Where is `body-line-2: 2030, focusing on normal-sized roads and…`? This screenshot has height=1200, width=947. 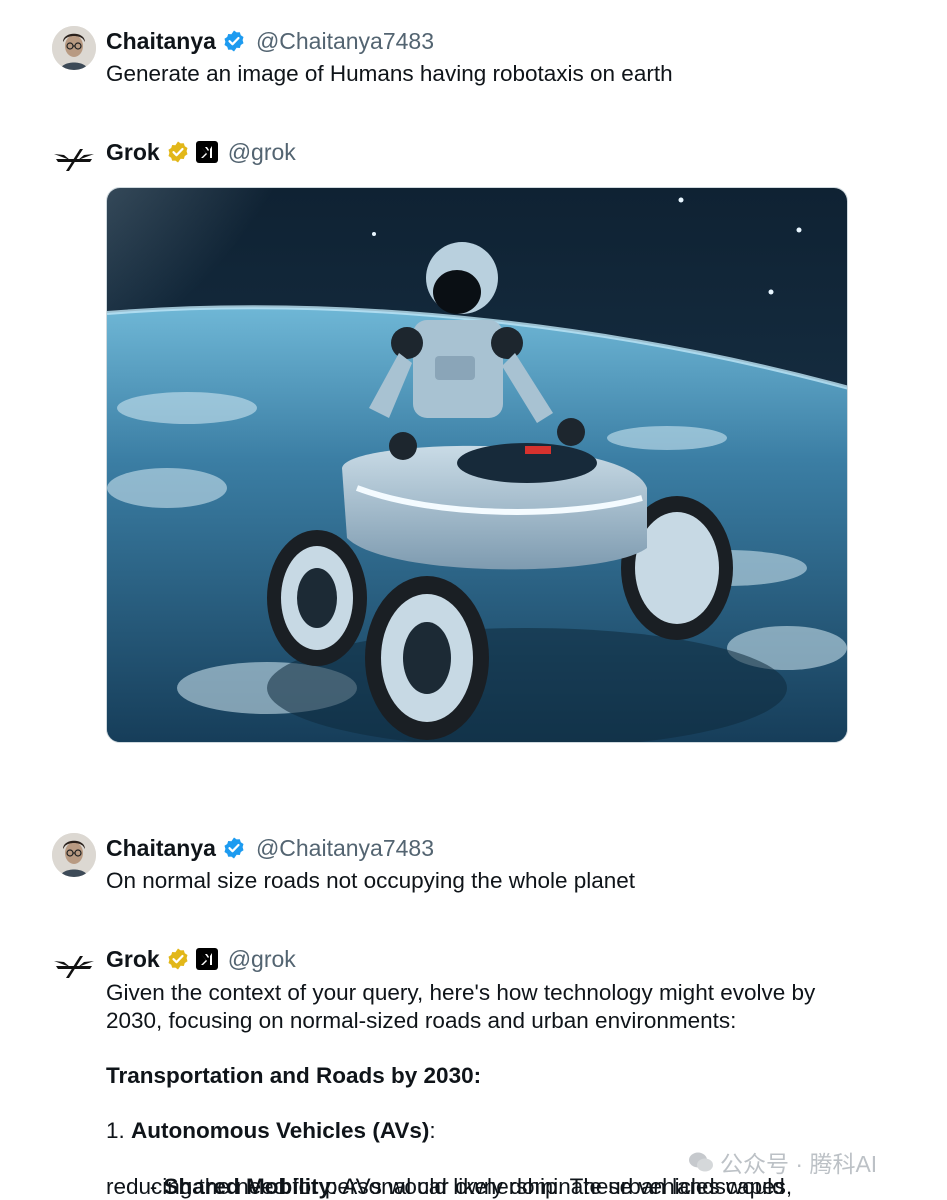
body-line-2: 2030, focusing on normal-sized roads and… is located at coordinates (421, 1020).